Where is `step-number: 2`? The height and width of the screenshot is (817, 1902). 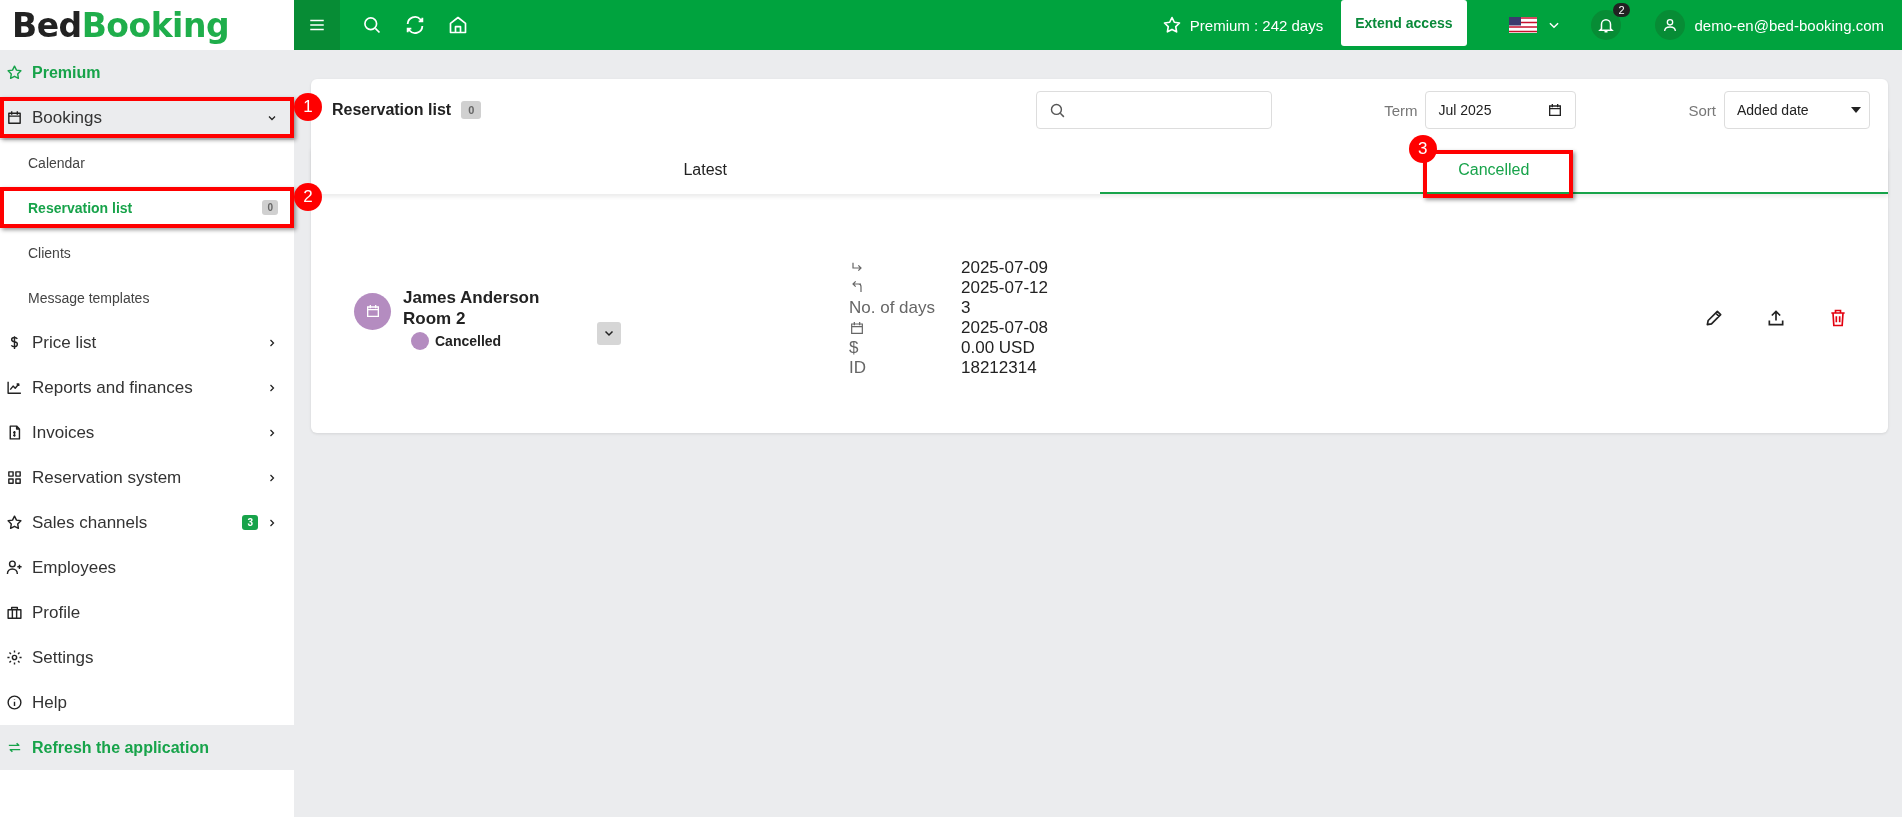
step-number: 2 is located at coordinates (308, 197).